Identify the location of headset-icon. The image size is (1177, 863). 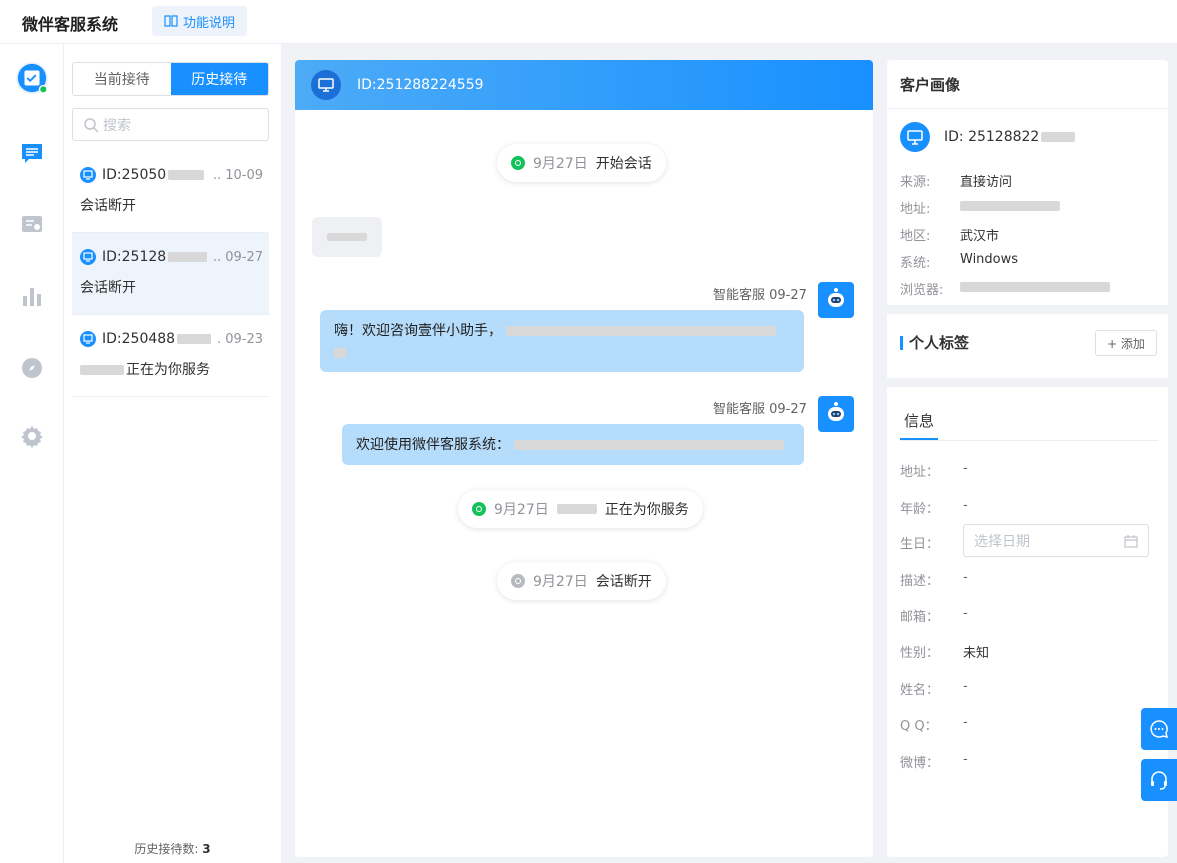
(1159, 780).